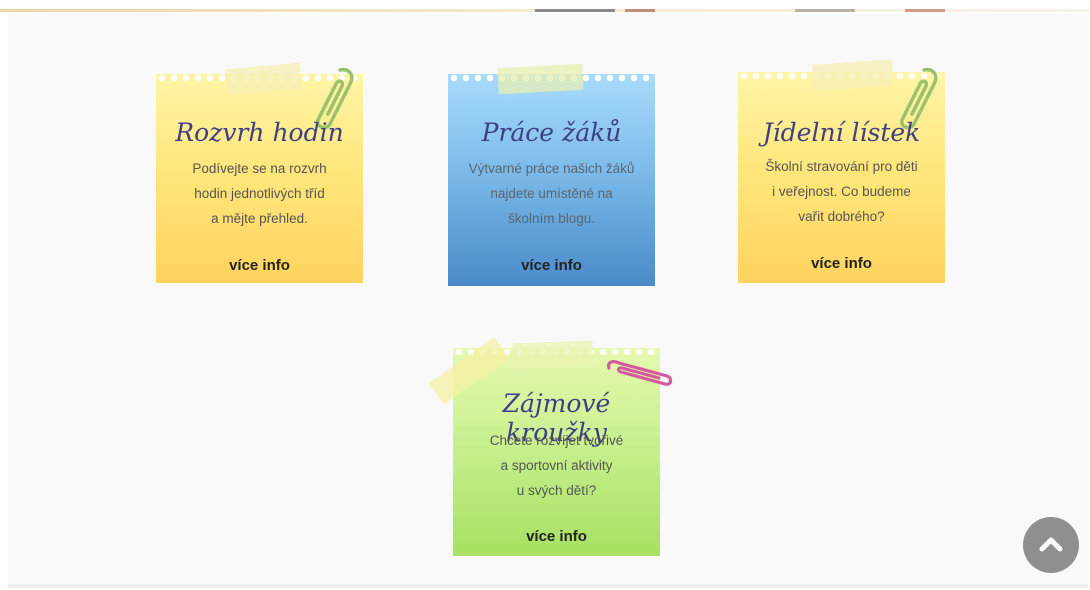 The image size is (1090, 590). What do you see at coordinates (556, 465) in the screenshot?
I see `card-text-line: a sportovní aktivity` at bounding box center [556, 465].